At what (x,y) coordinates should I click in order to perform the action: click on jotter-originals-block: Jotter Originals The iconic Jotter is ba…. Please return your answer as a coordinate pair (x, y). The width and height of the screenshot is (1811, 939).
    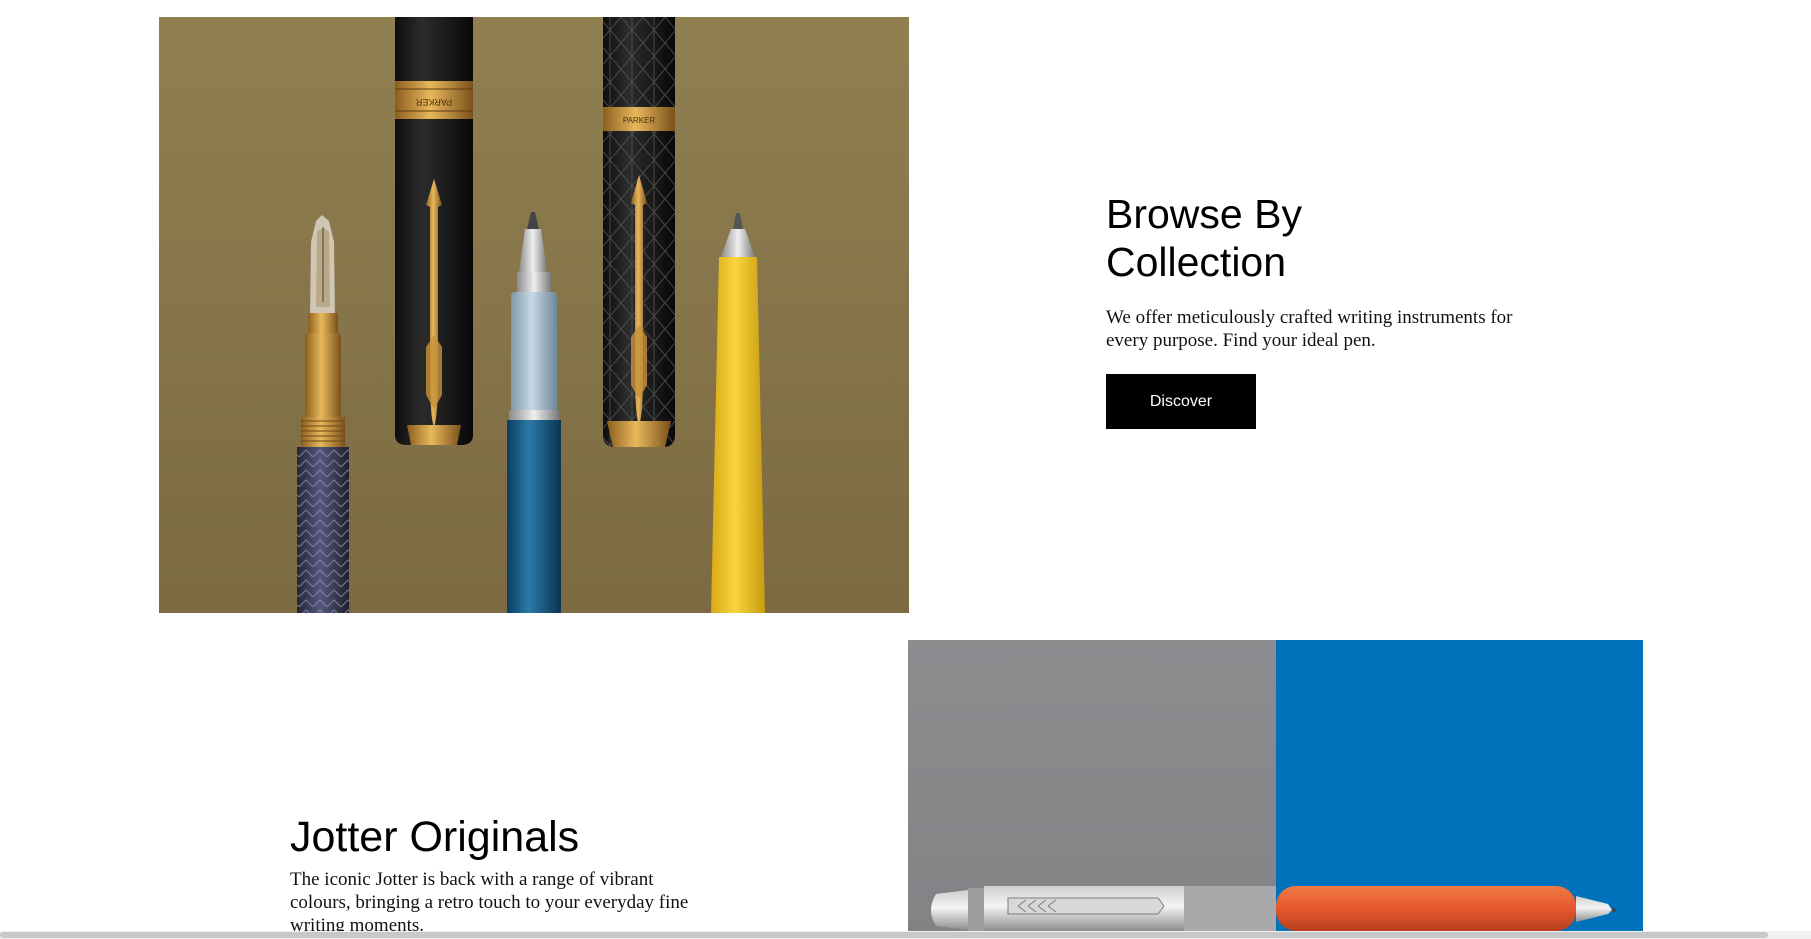
    Looking at the image, I should click on (500, 874).